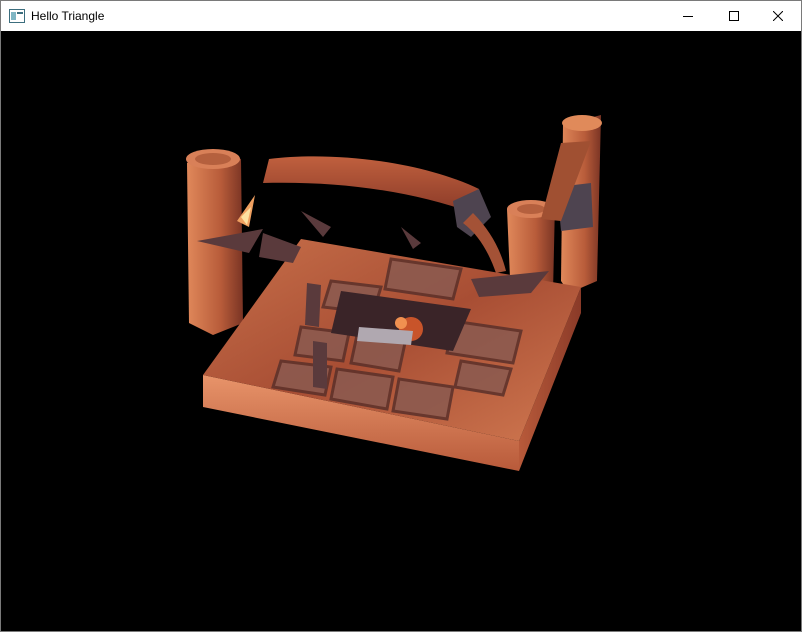  I want to click on minimize-button, so click(688, 16).